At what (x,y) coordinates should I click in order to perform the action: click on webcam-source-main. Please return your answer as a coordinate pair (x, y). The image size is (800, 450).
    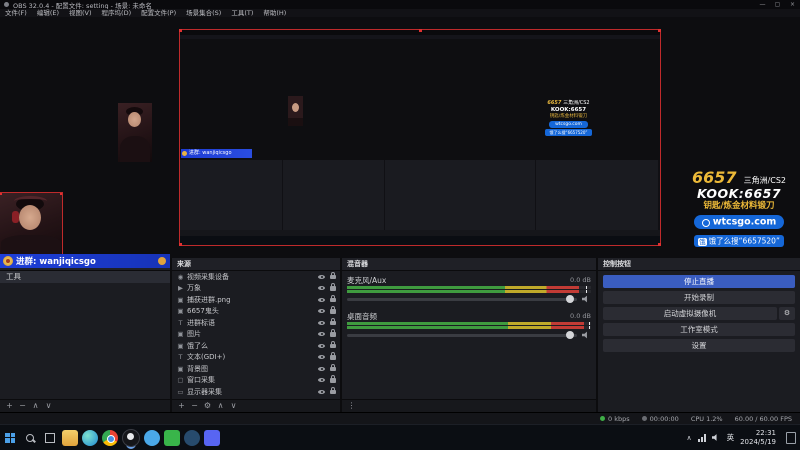
    Looking at the image, I should click on (31, 224).